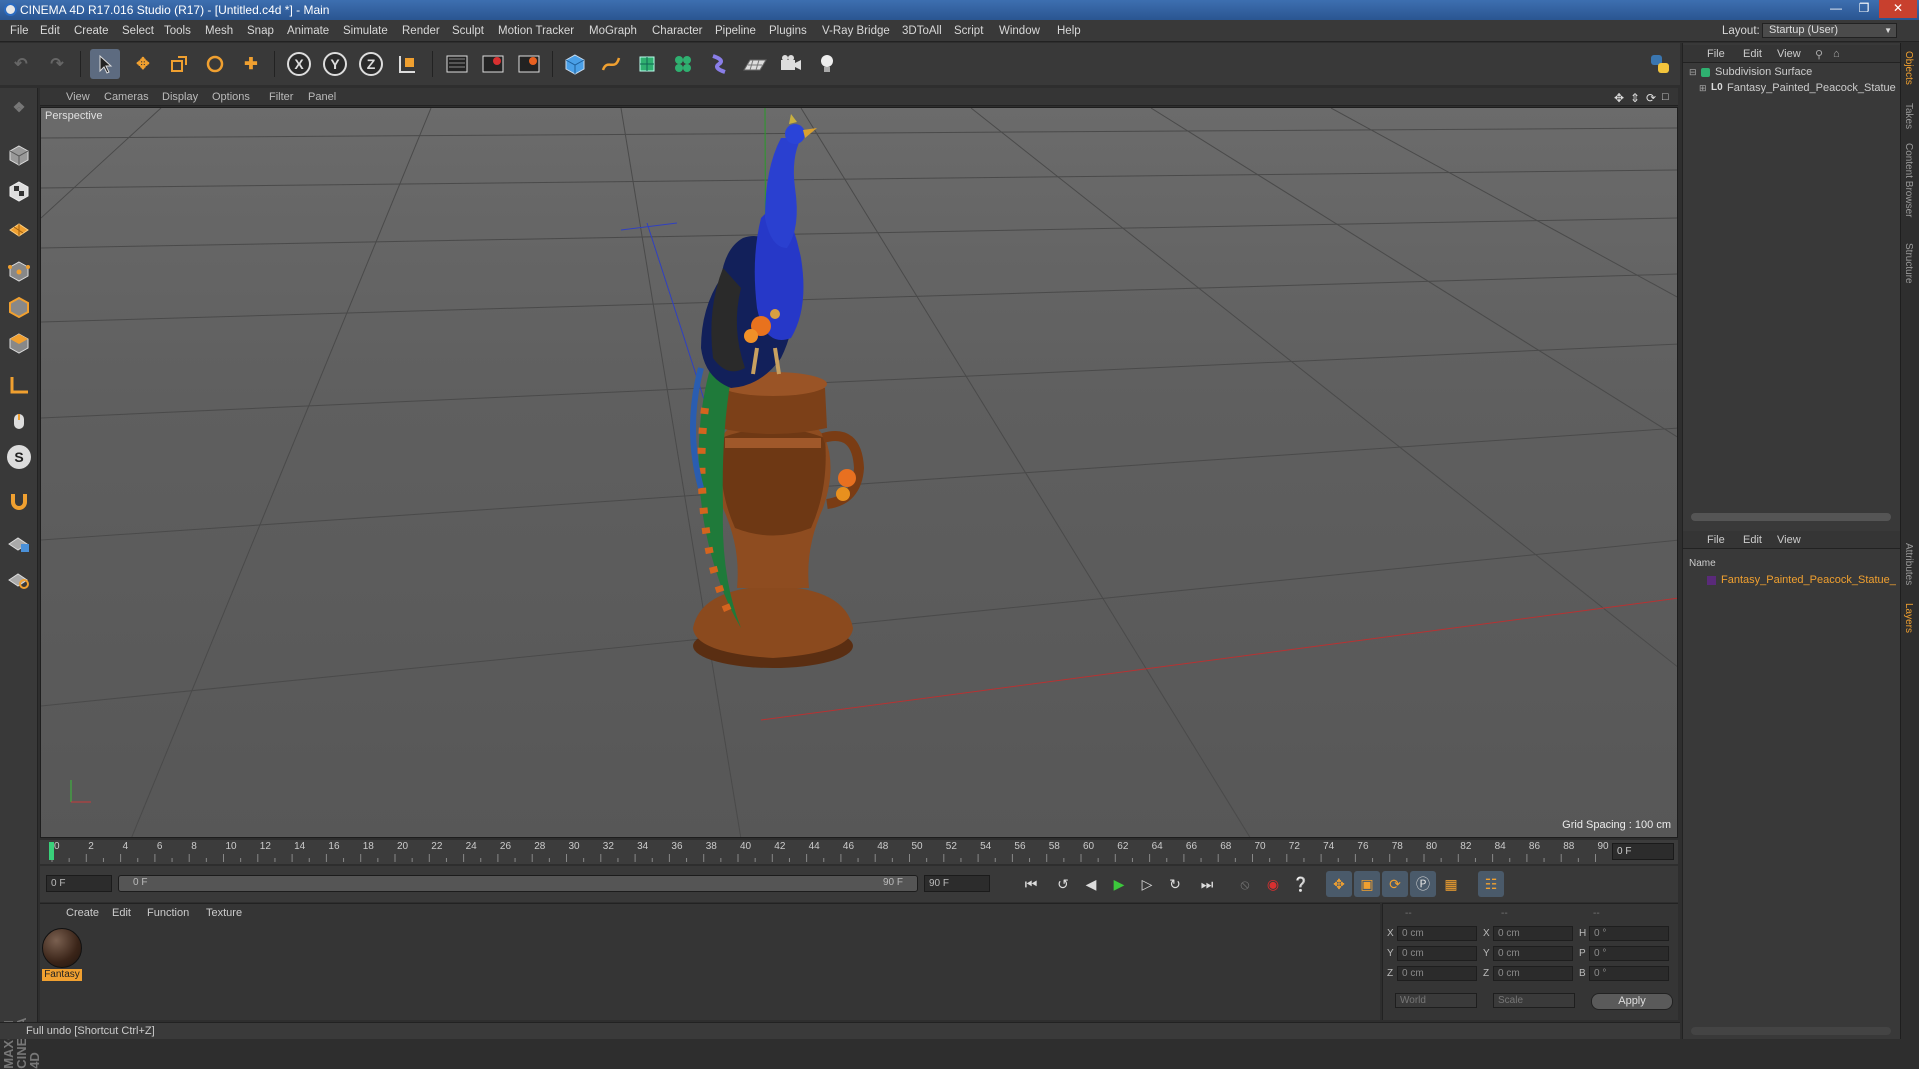  Describe the element at coordinates (19, 543) in the screenshot. I see `lock-workplane-icon` at that location.